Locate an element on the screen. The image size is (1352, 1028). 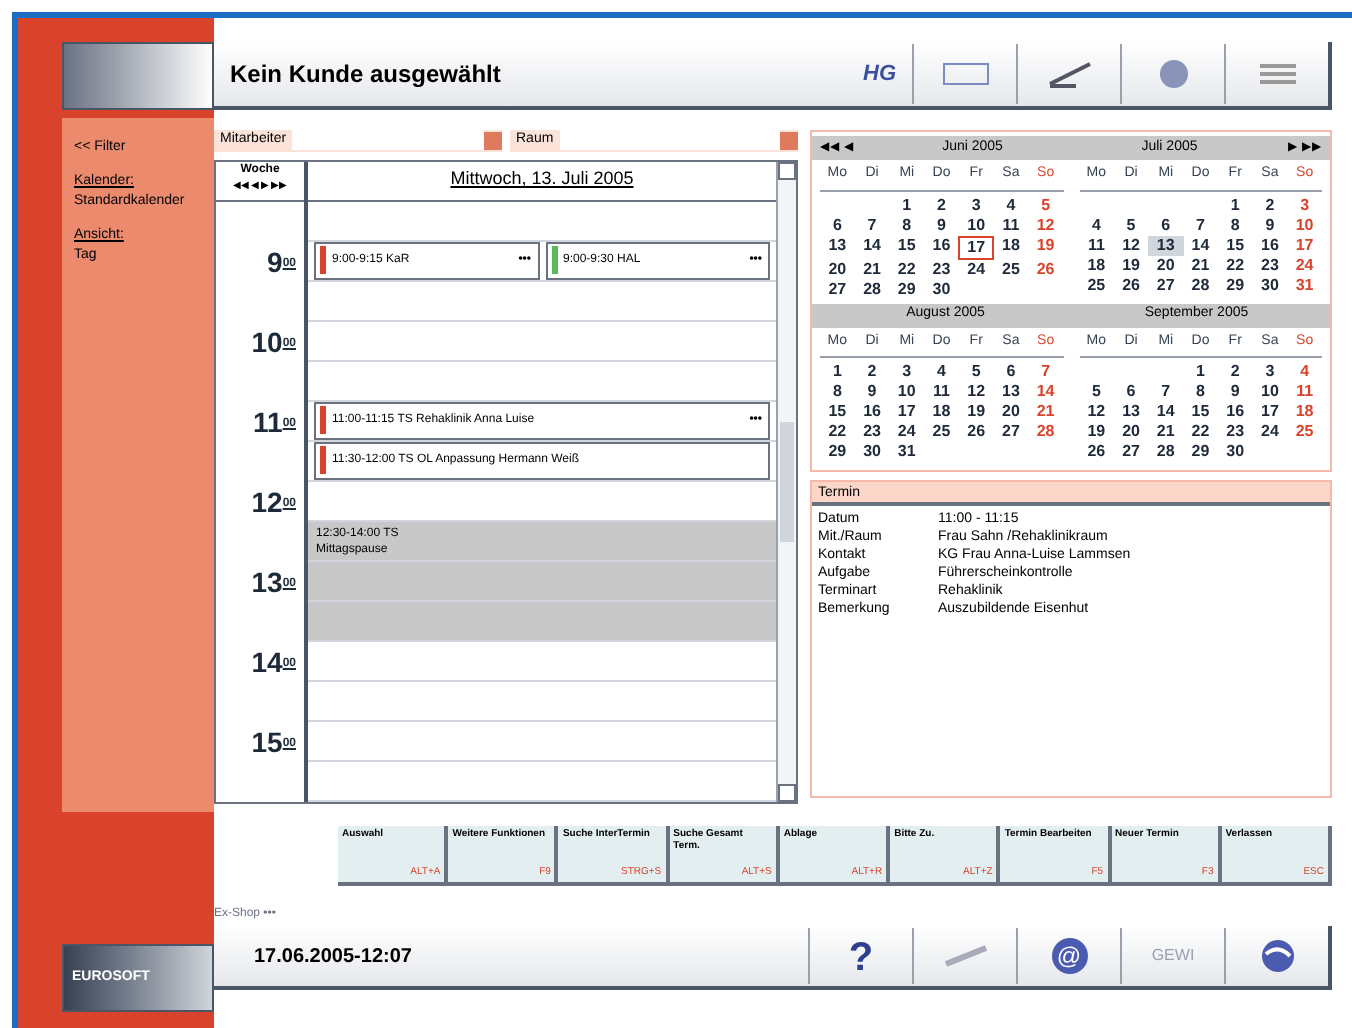
calendar-day: 24 is located at coordinates (976, 269).